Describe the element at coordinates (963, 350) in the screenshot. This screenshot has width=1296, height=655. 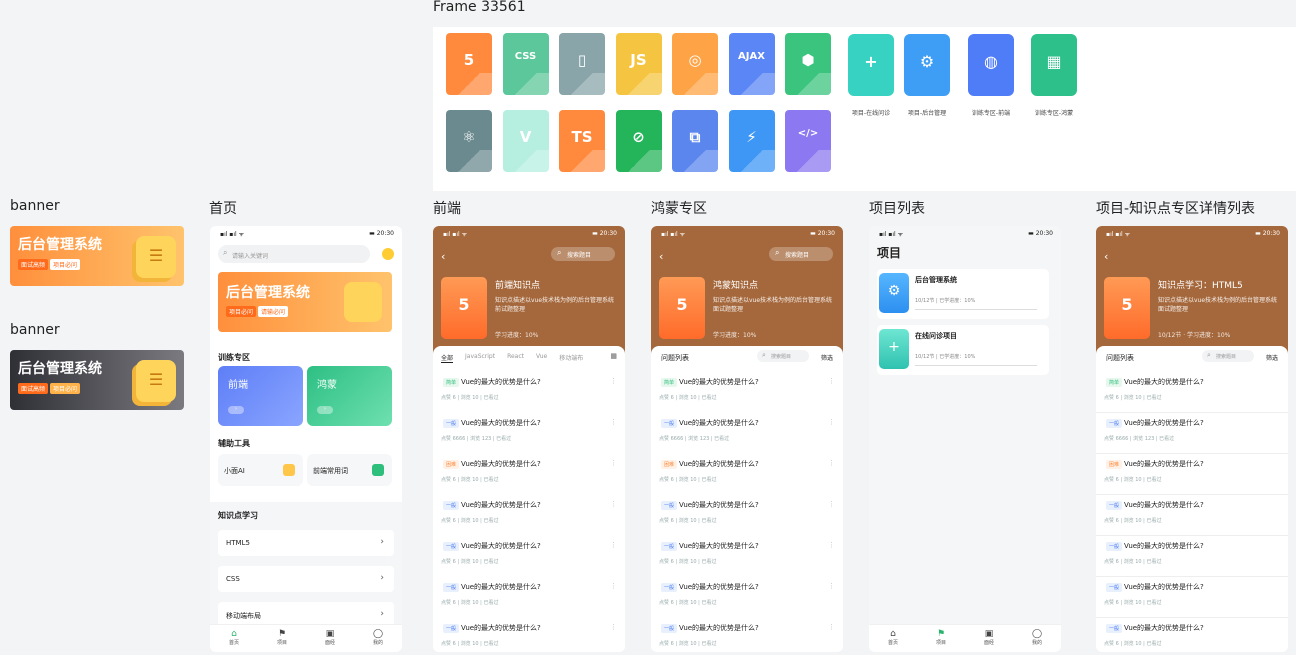
I see `project-card: + 在线问诊项目 10/12节 | 已学进度：10%` at that location.